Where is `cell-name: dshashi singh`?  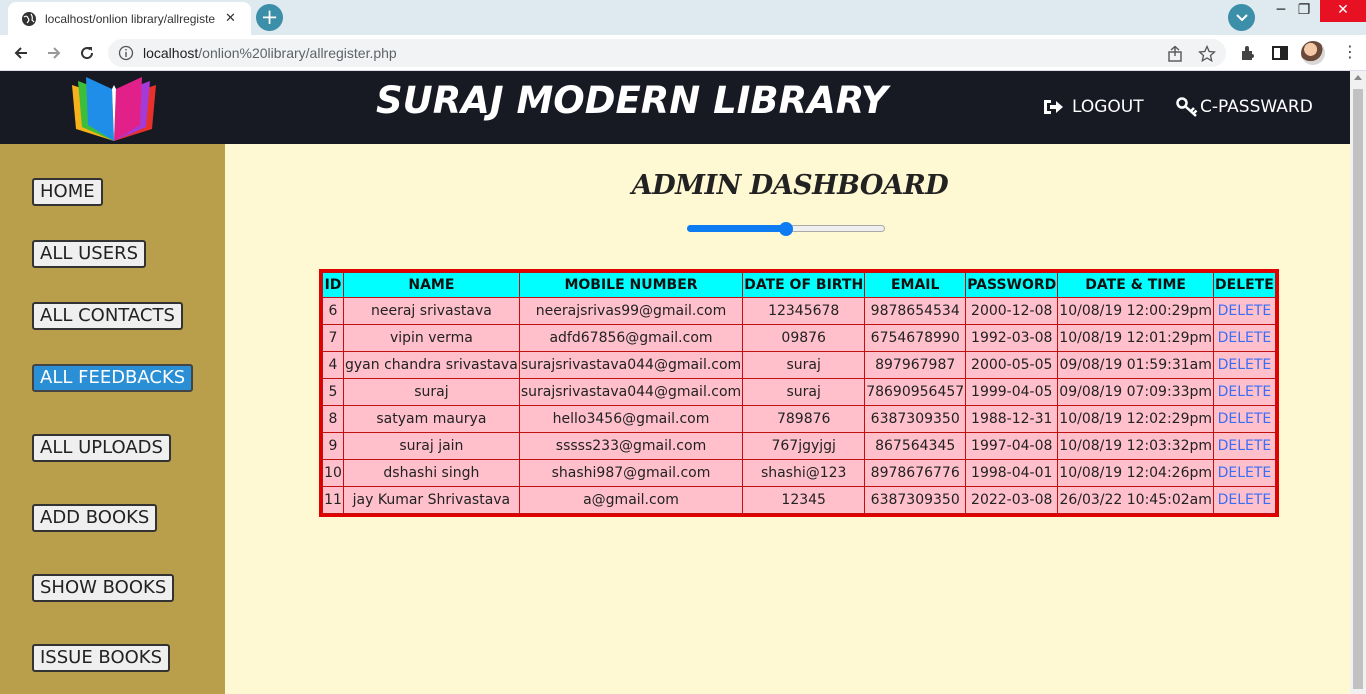 cell-name: dshashi singh is located at coordinates (431, 473).